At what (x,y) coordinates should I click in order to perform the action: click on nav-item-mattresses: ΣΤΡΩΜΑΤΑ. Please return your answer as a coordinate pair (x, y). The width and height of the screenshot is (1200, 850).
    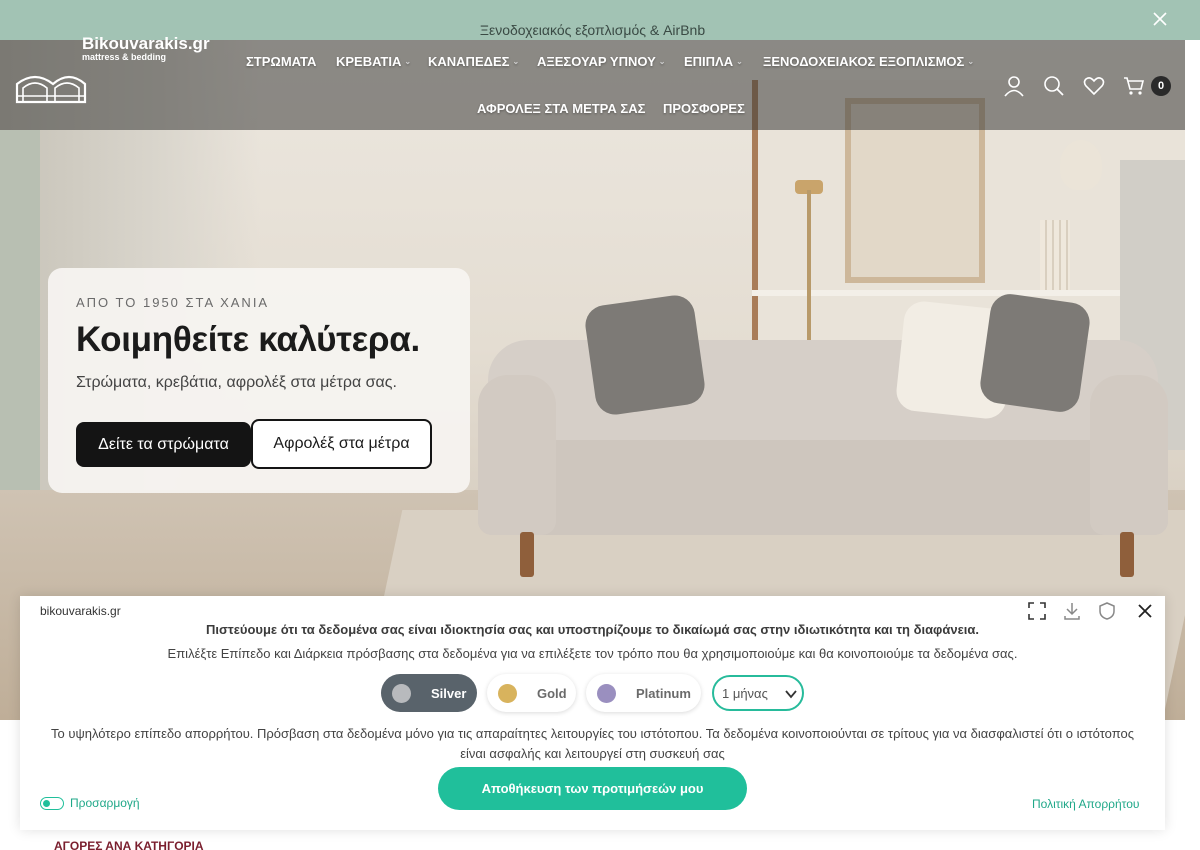
    Looking at the image, I should click on (281, 61).